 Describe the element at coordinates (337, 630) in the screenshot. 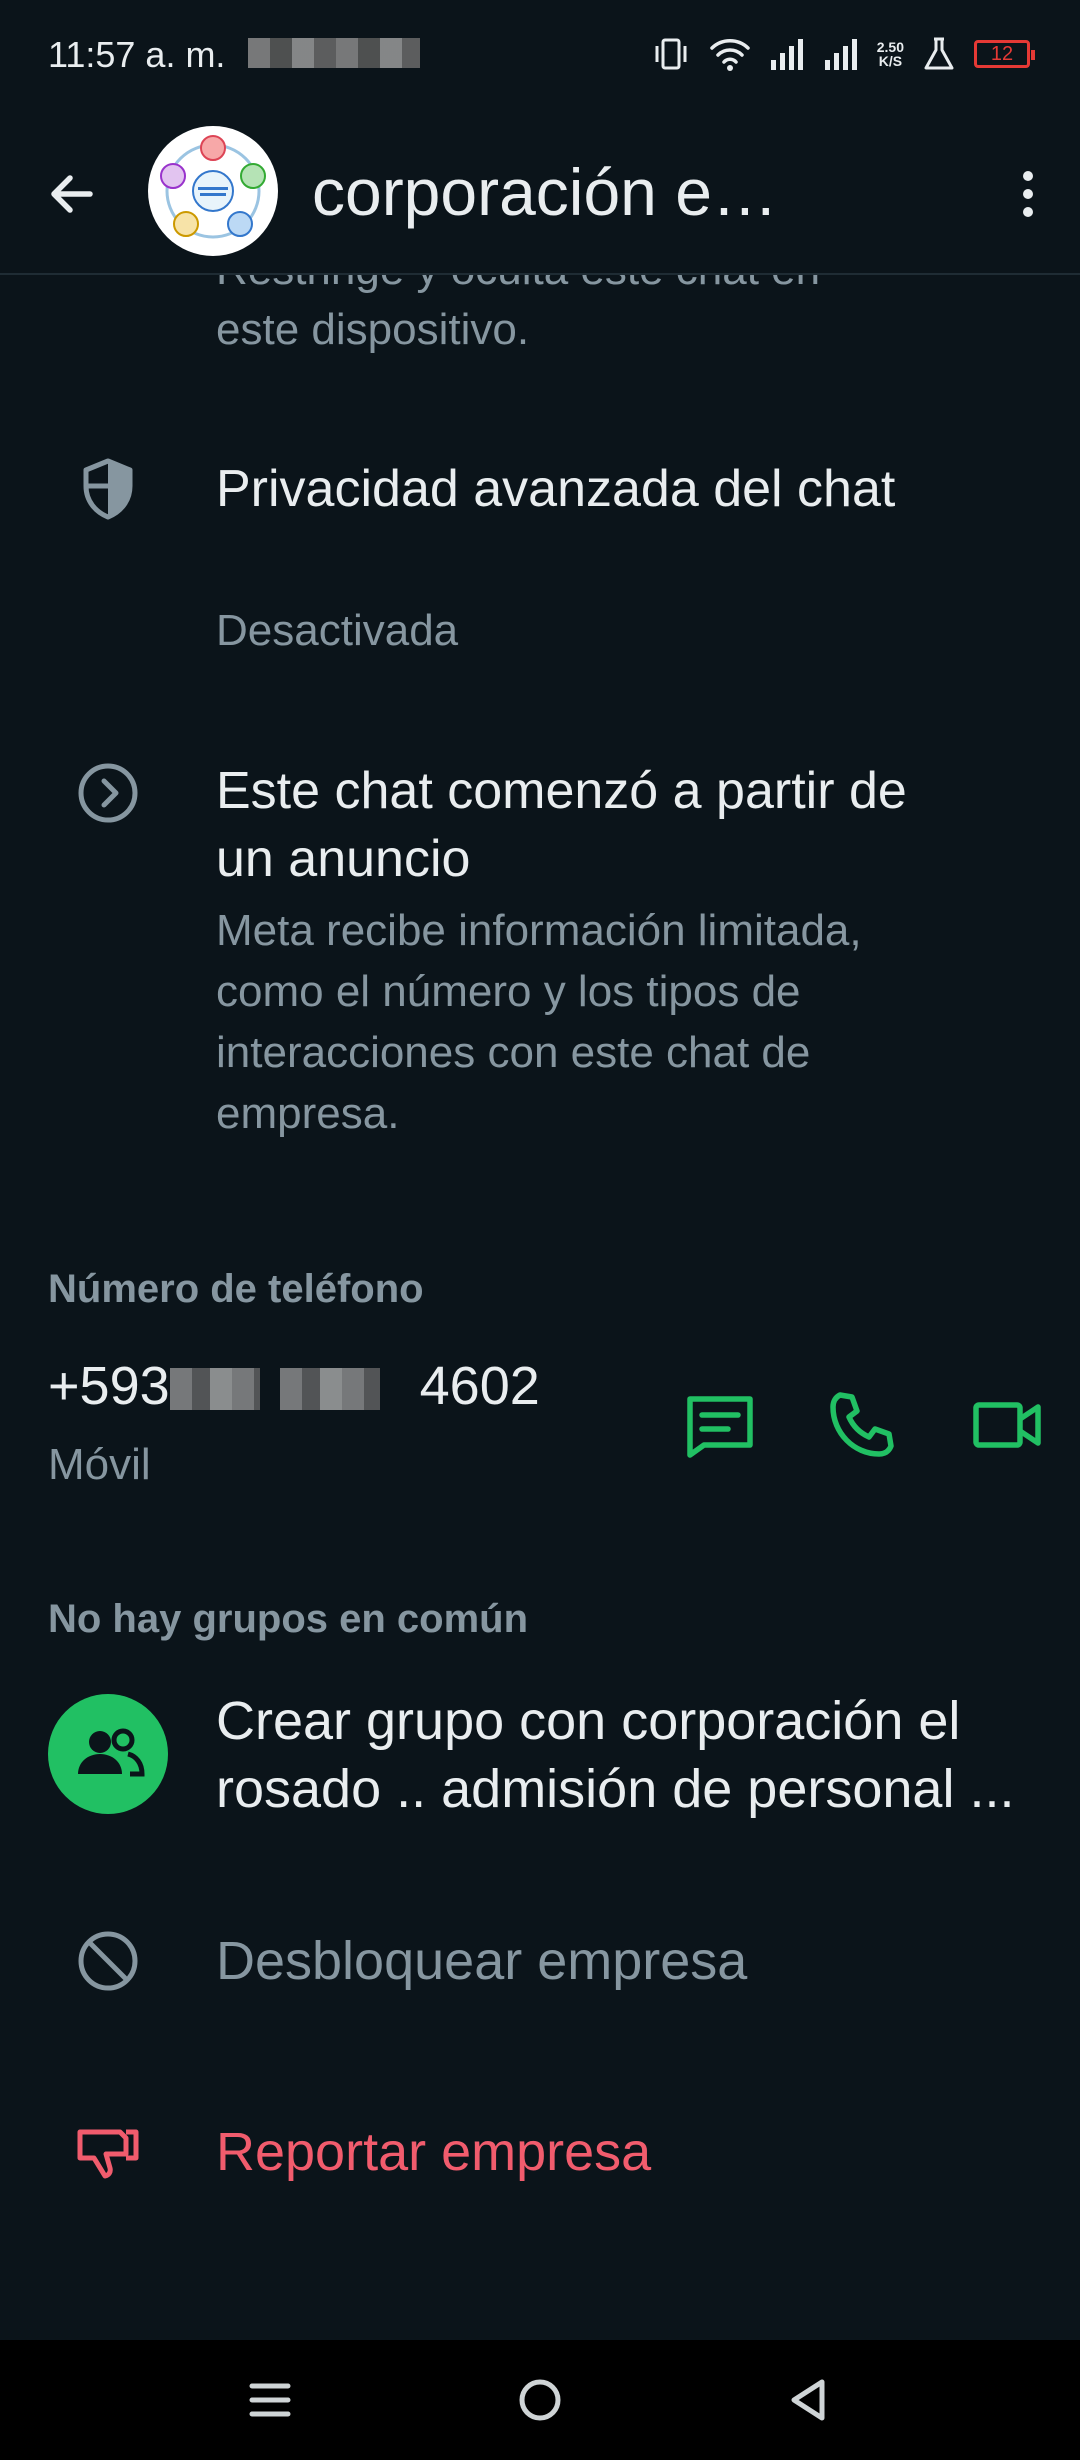

I see `advanced-privacy-status: Desactivada` at that location.